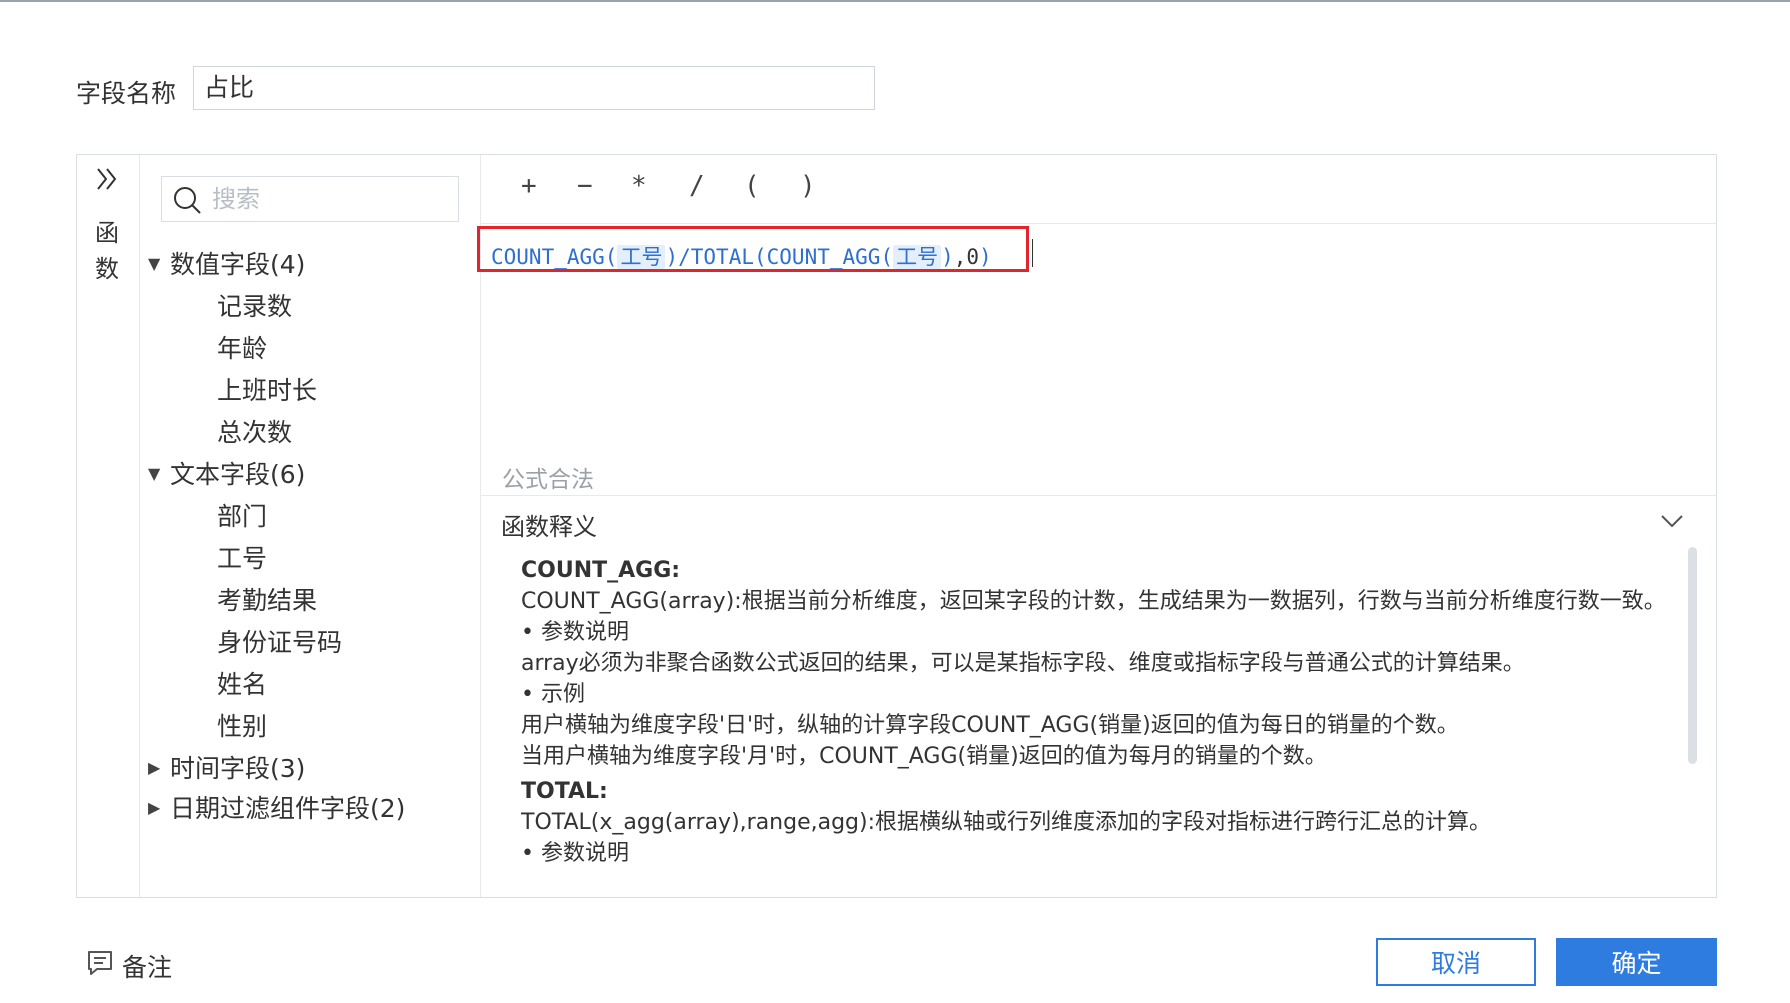 The height and width of the screenshot is (1003, 1790). What do you see at coordinates (267, 599) in the screenshot?
I see `tree-item: 考勤结果` at bounding box center [267, 599].